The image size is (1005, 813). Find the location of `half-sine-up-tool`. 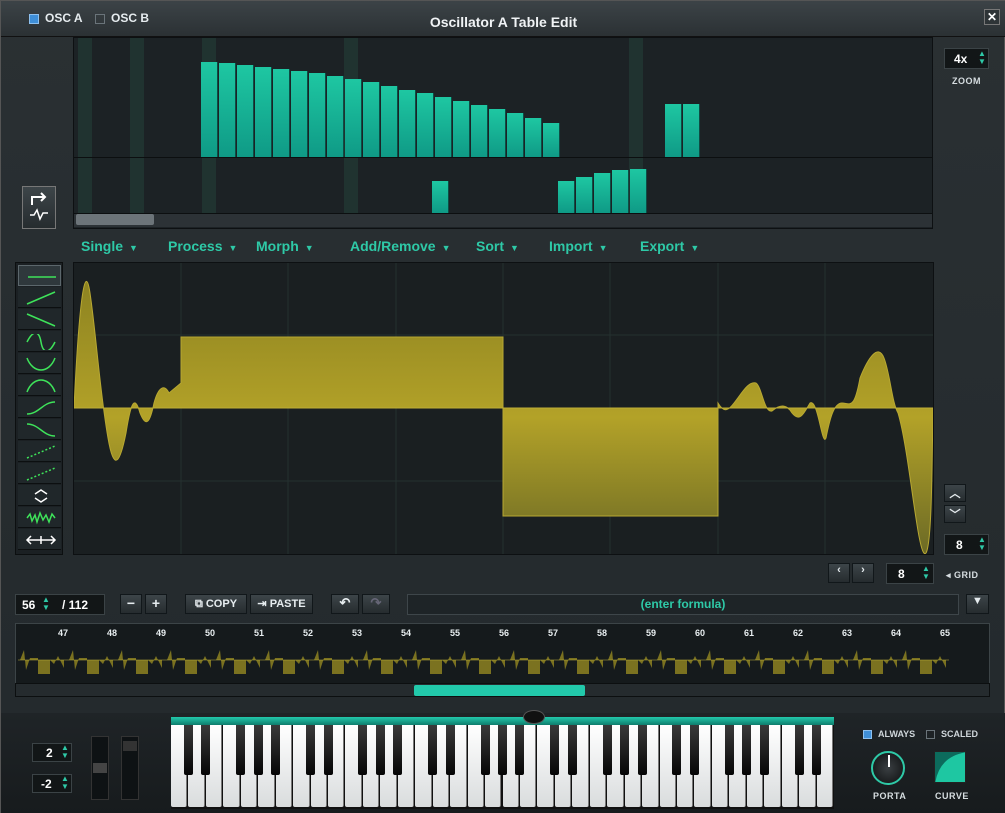

half-sine-up-tool is located at coordinates (39, 385).